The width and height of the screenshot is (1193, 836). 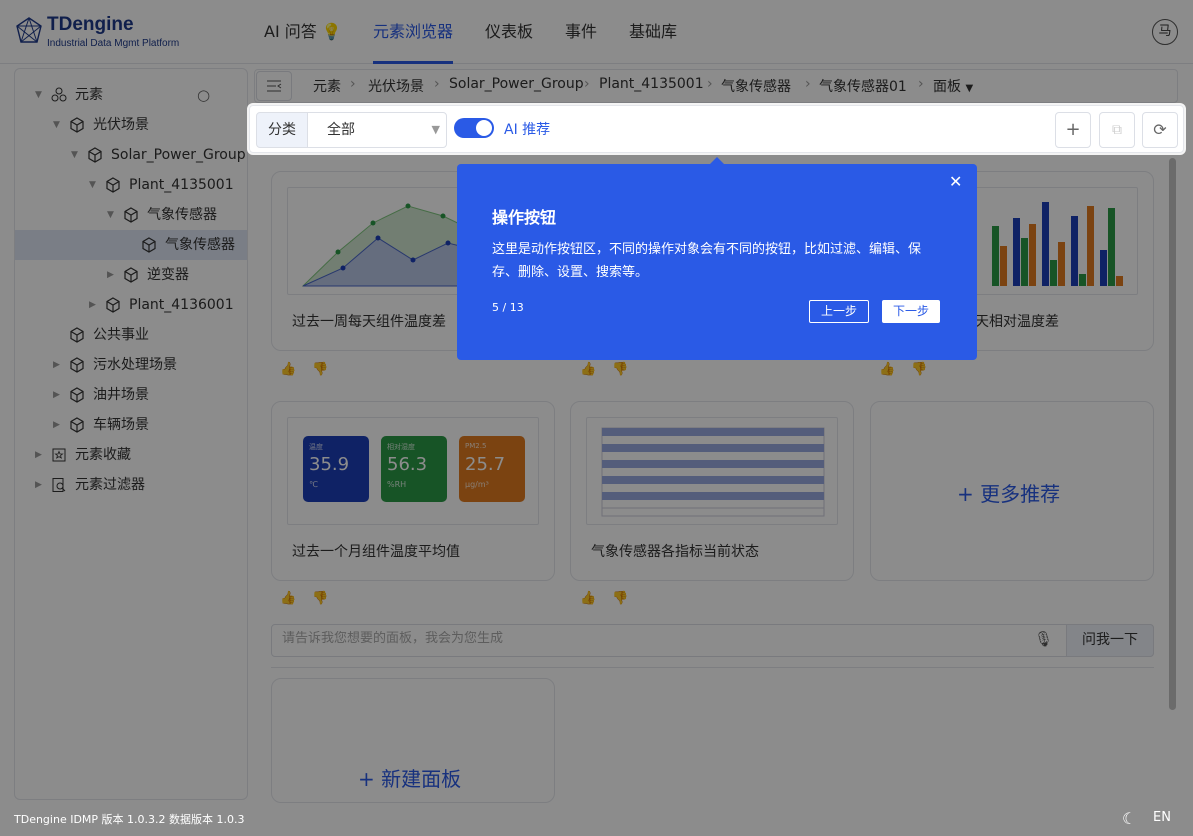 I want to click on ai-prompt-field: 🎙, so click(x=712, y=640).